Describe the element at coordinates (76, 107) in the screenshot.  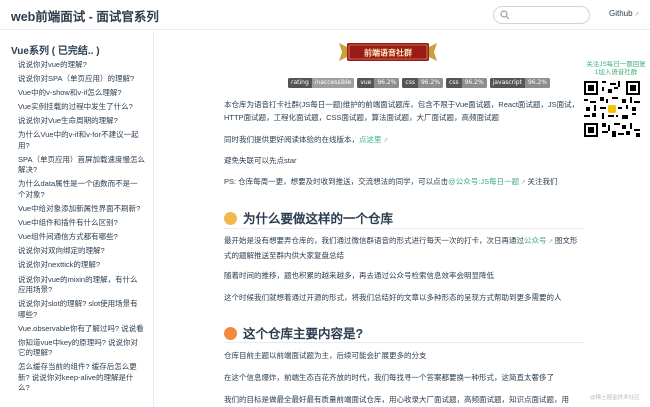
I see `sidebar-item: Vue实例挂载的过程中发生了什么?` at that location.